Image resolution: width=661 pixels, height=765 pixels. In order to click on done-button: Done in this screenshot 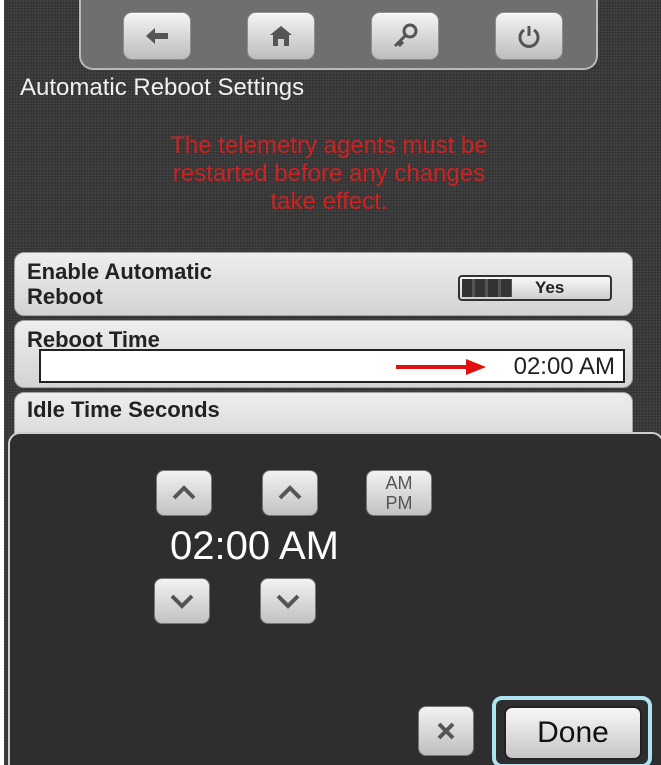, I will do `click(573, 733)`.